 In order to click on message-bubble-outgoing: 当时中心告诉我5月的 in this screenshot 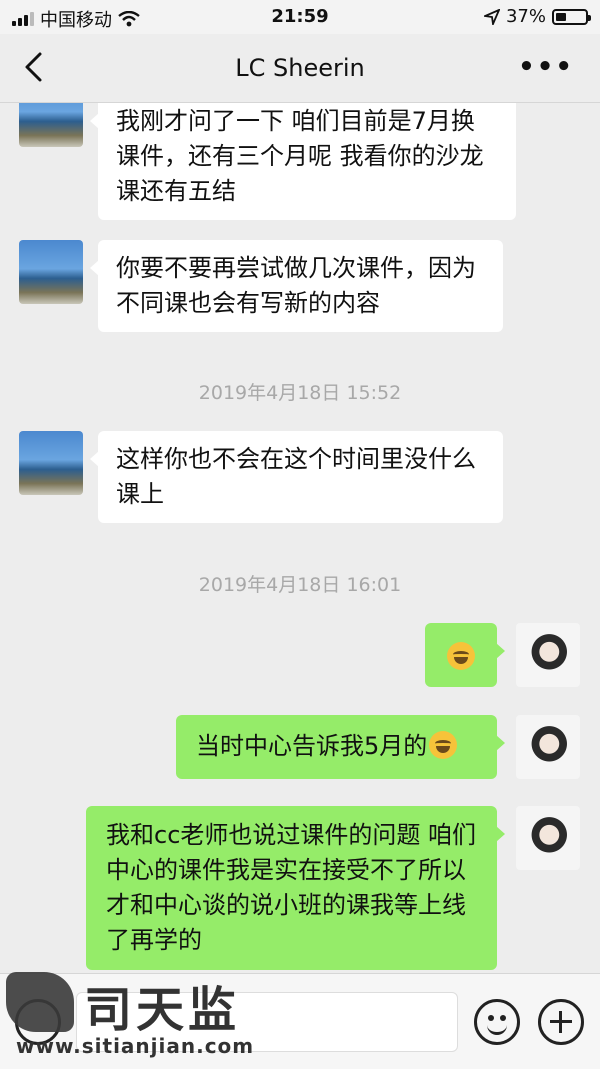, I will do `click(340, 747)`.